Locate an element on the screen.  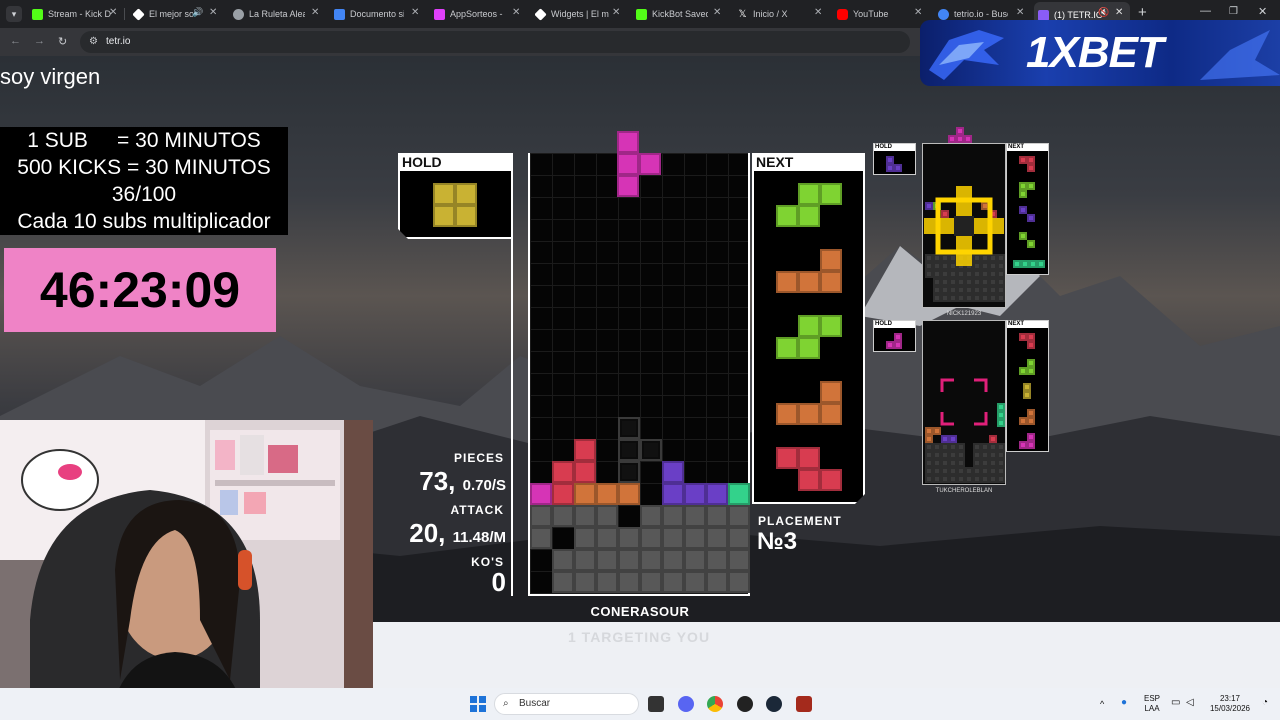
tab-documento: Documento sin is located at coordinates (369, 14).